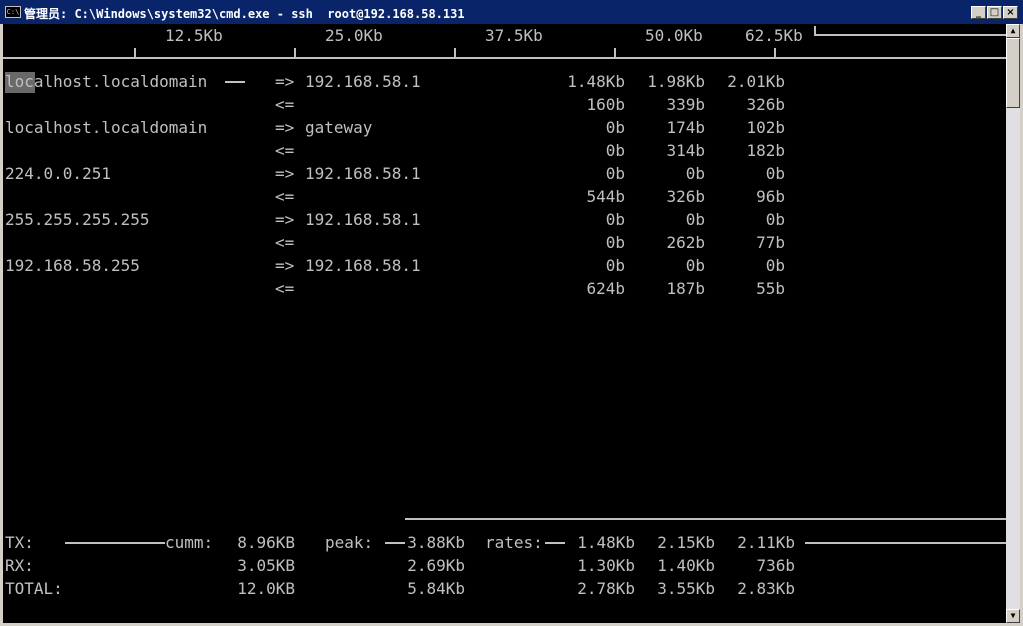 This screenshot has height=626, width=1023. What do you see at coordinates (436, 542) in the screenshot?
I see `tx-peak: 3.88Kb` at bounding box center [436, 542].